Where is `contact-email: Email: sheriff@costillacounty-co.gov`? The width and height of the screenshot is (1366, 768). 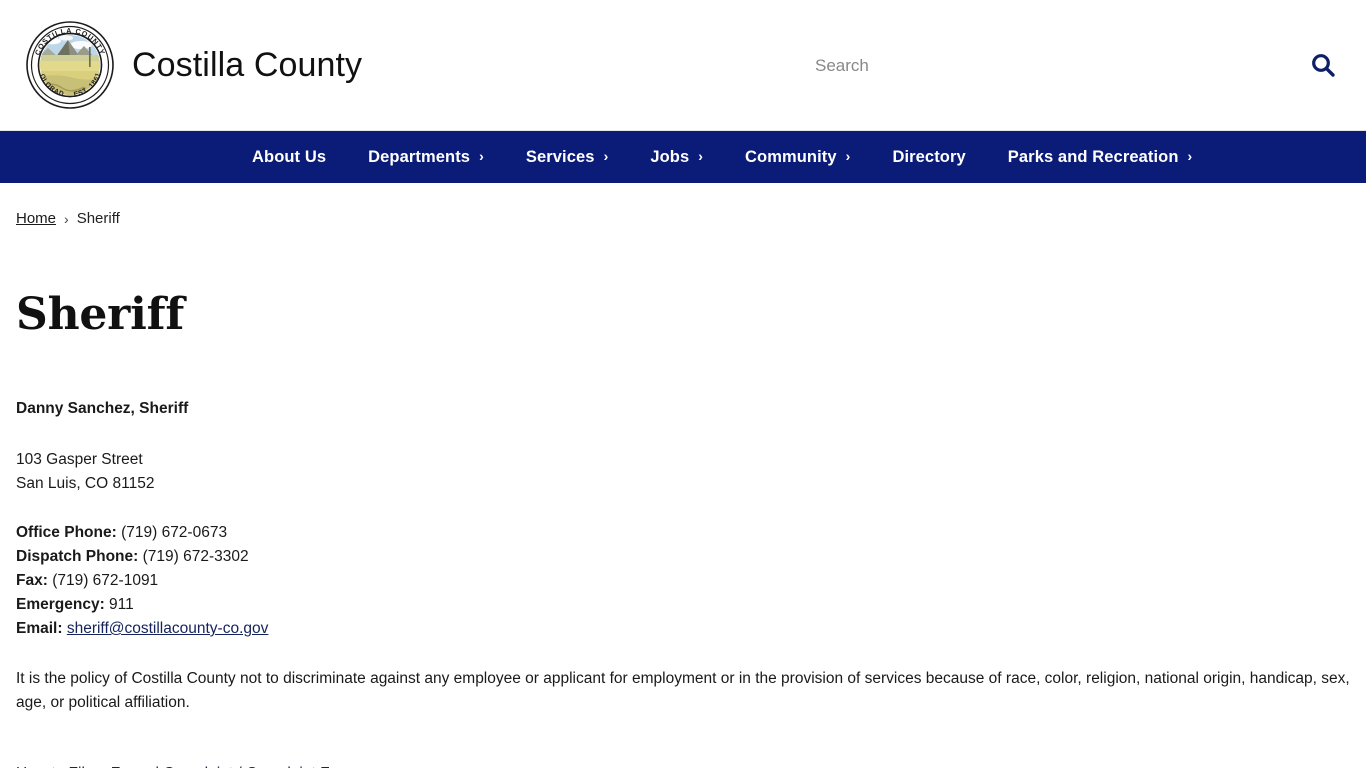
contact-email: Email: sheriff@costillacounty-co.gov is located at coordinates (683, 629).